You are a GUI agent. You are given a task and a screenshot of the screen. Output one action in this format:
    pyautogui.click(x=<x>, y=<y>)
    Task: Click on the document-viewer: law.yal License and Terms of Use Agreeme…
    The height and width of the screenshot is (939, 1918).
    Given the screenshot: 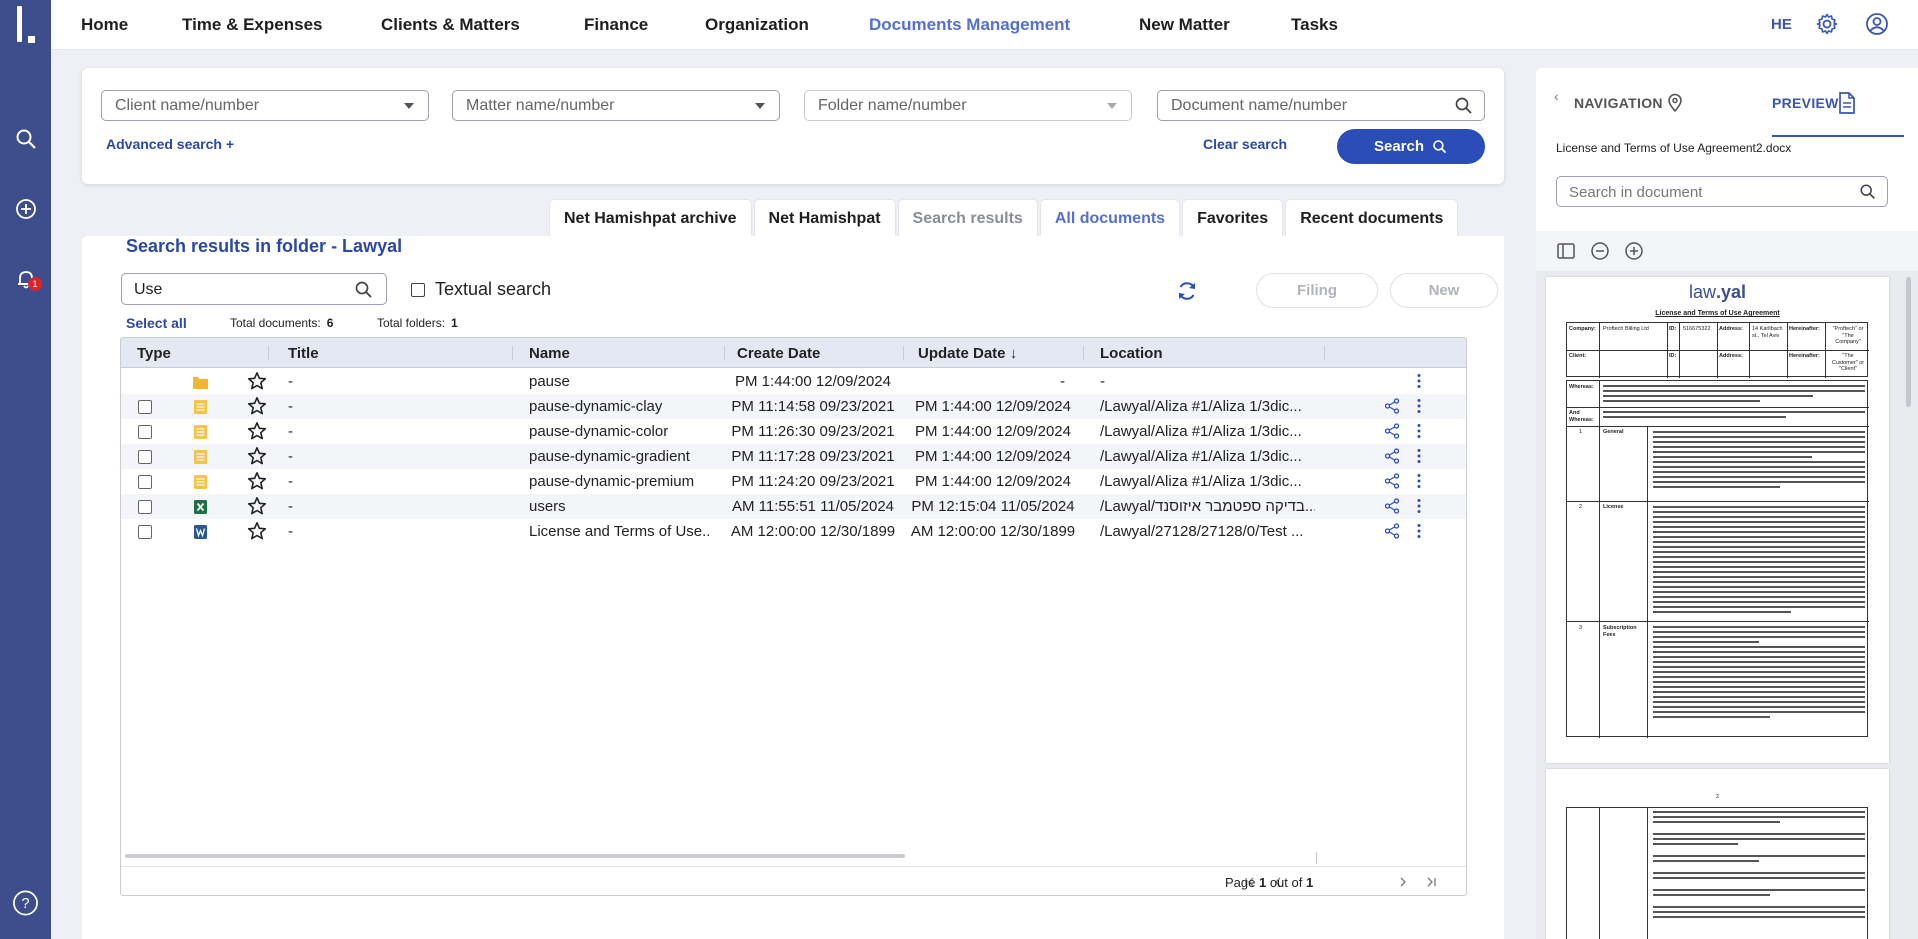 What is the action you would take?
    pyautogui.click(x=1727, y=605)
    